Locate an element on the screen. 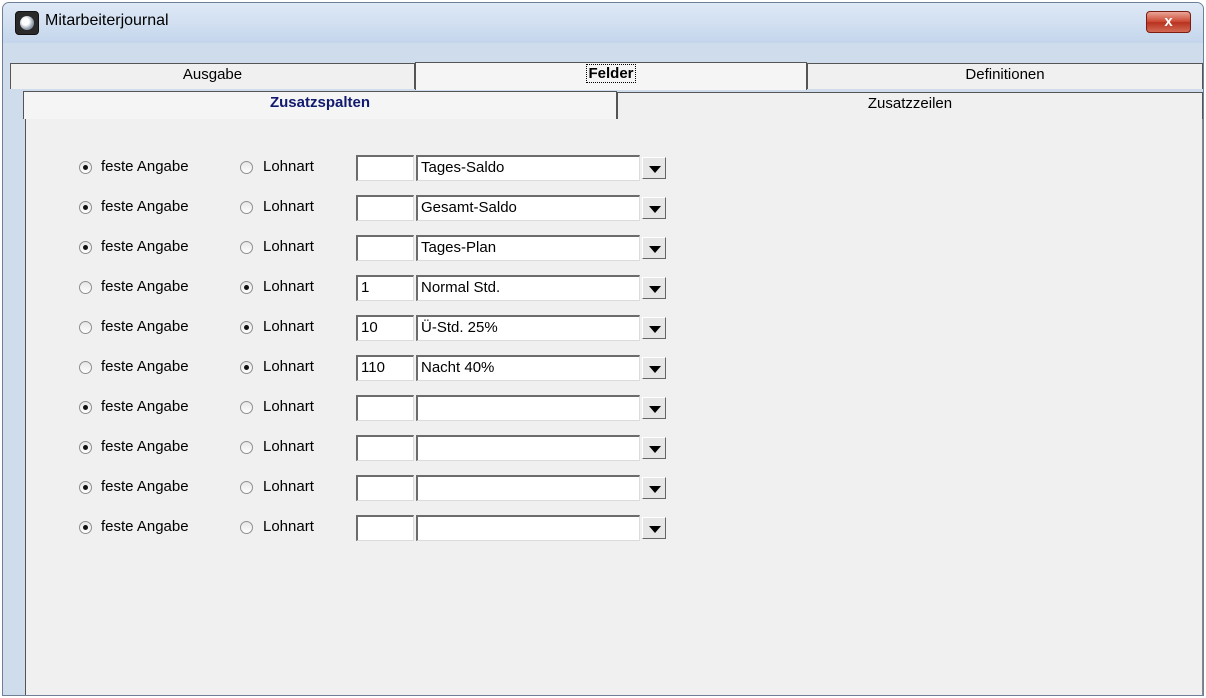 The image size is (1206, 698). lohnart-code-input: 110 is located at coordinates (385, 368).